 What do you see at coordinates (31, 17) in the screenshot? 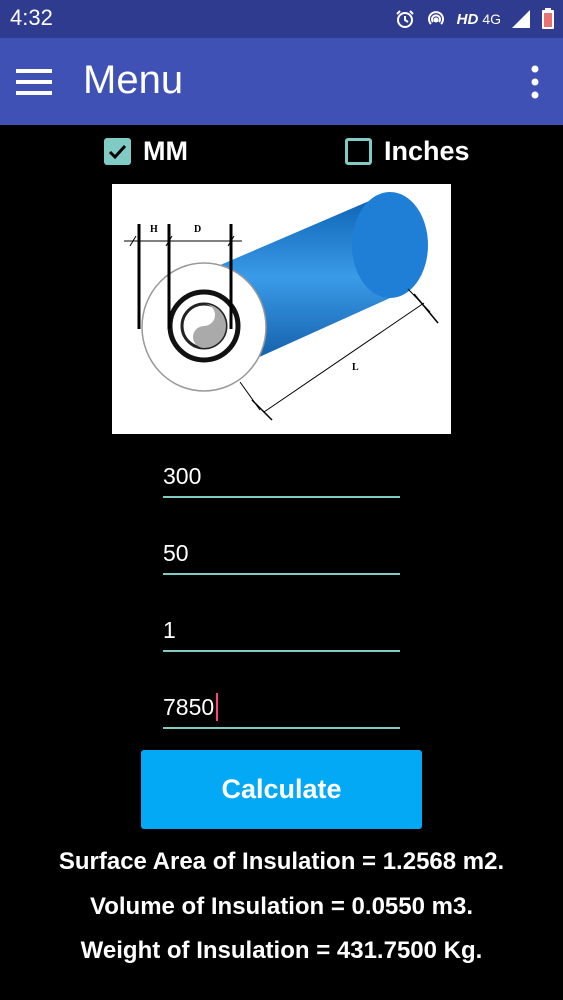
I see `status-time: 4:32` at bounding box center [31, 17].